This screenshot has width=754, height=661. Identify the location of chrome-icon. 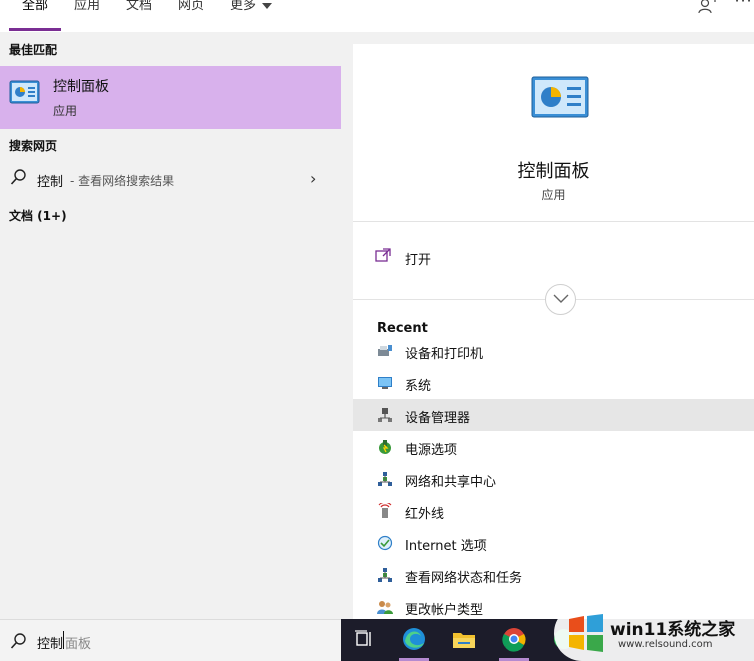
(514, 640).